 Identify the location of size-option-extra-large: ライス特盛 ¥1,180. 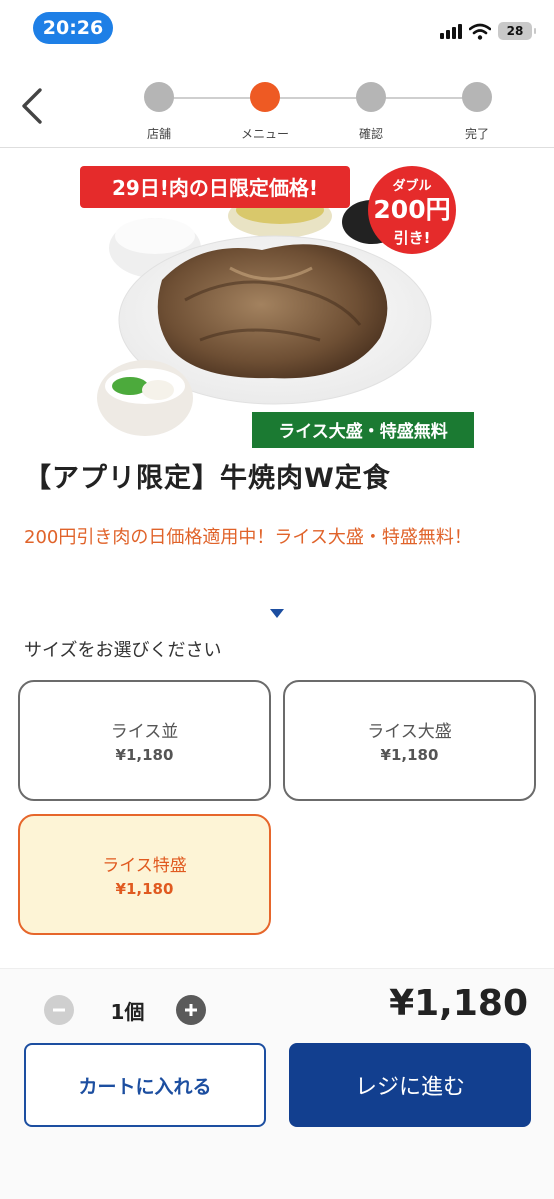
(144, 874).